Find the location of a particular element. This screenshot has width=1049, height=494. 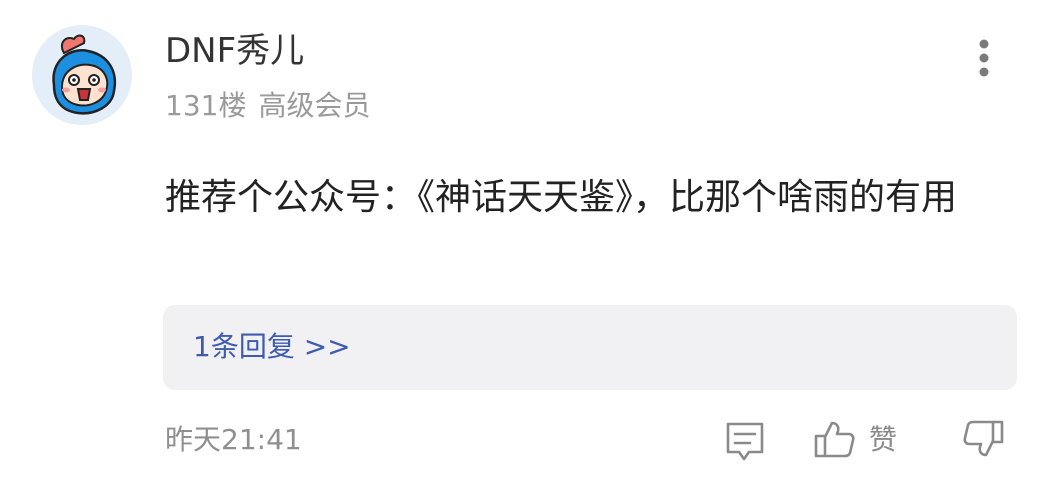

post-meta: 131楼 高级会员 is located at coordinates (267, 106).